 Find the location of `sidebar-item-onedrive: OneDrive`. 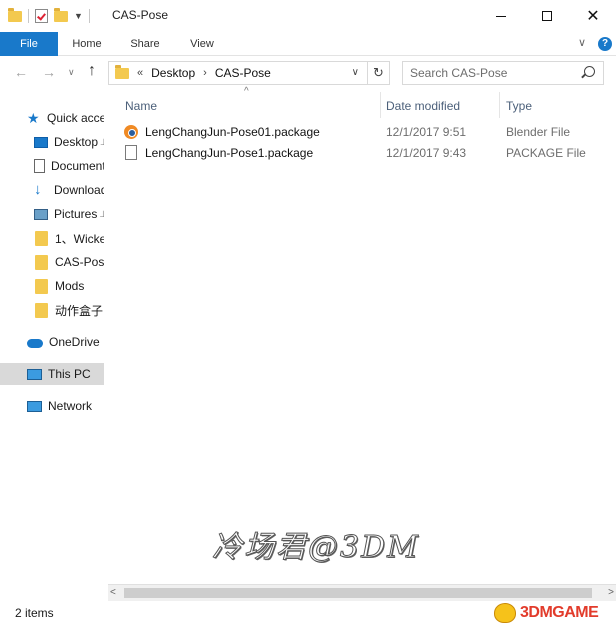

sidebar-item-onedrive: OneDrive is located at coordinates (52, 342).